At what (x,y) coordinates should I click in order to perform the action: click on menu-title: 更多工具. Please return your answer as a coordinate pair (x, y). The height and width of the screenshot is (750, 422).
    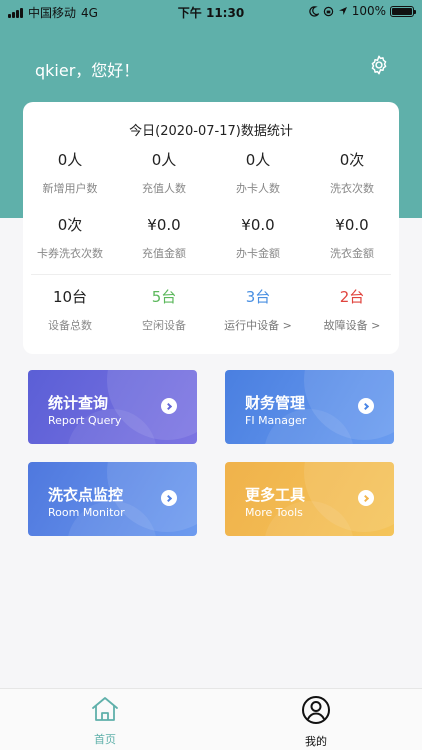
    Looking at the image, I should click on (275, 495).